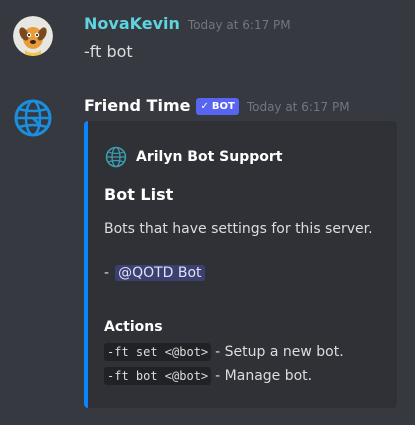 The width and height of the screenshot is (415, 425). What do you see at coordinates (133, 327) in the screenshot?
I see `actions-title: Actions` at bounding box center [133, 327].